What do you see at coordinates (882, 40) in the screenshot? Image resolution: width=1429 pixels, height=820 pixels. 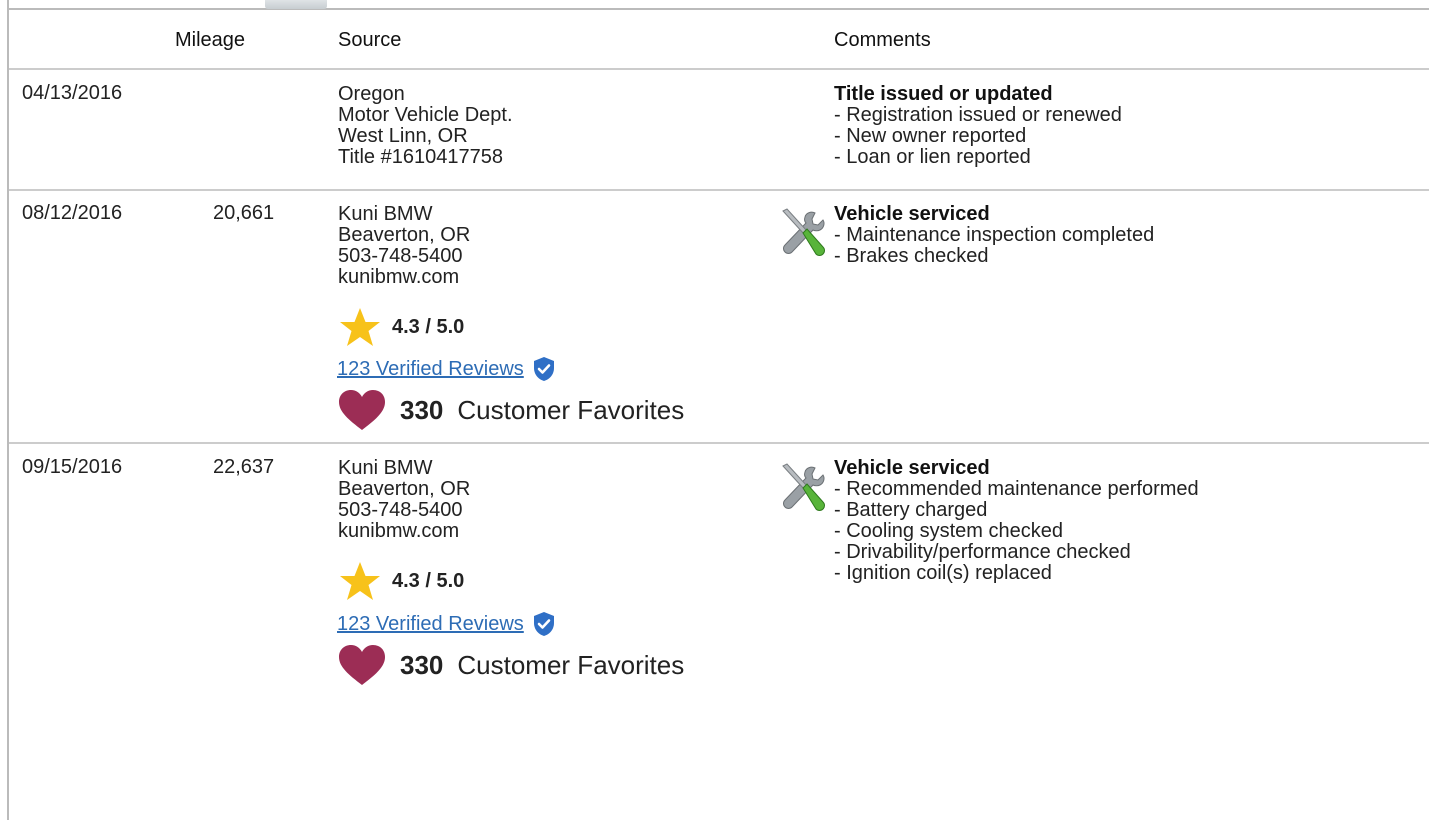 I see `column-header-comments: Comments` at bounding box center [882, 40].